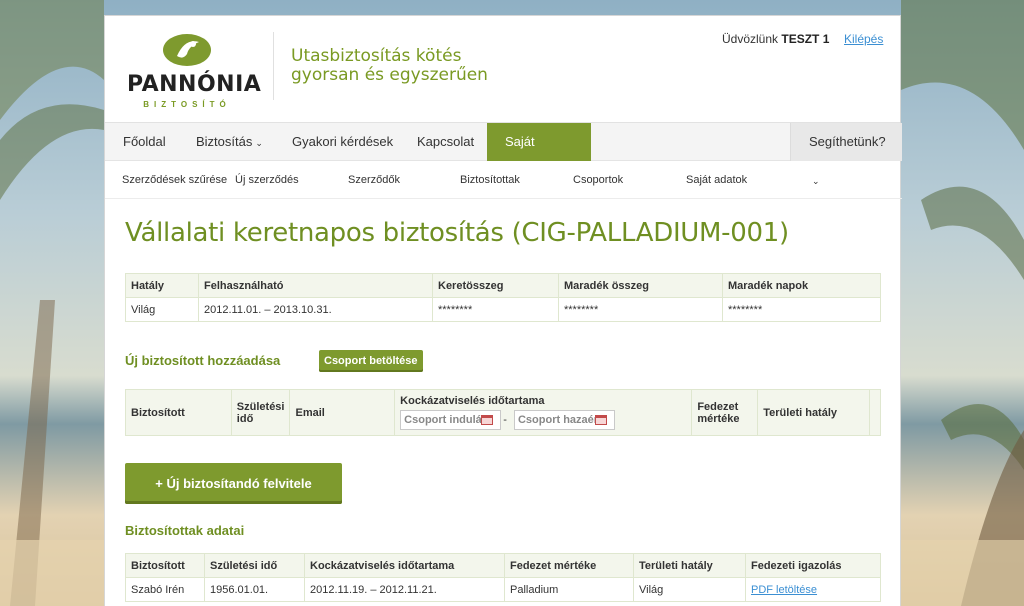 This screenshot has width=1024, height=606. Describe the element at coordinates (224, 141) in the screenshot. I see `nav-item-insurance-label: Biztosítás` at that location.